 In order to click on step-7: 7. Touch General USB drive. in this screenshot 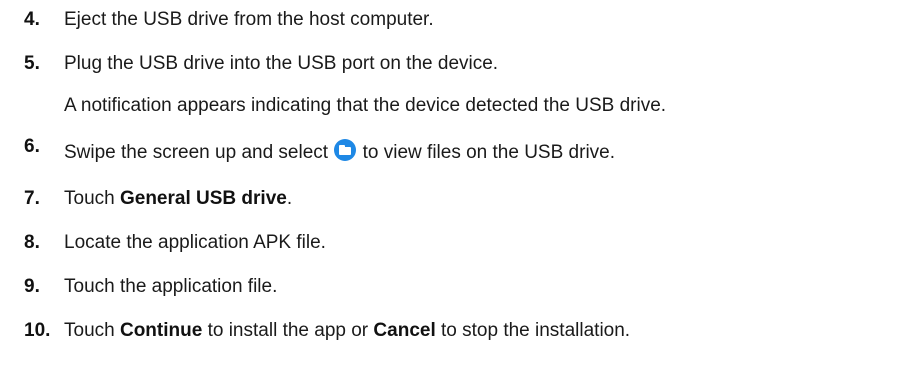, I will do `click(453, 199)`.